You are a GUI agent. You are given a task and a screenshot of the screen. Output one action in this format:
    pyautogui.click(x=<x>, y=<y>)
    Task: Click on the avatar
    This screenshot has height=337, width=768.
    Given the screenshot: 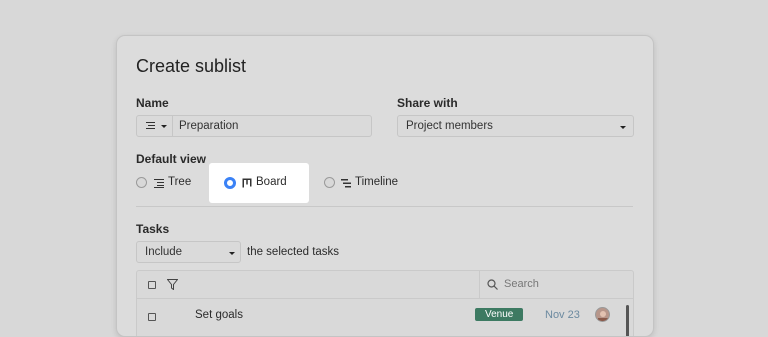 What is the action you would take?
    pyautogui.click(x=602, y=314)
    